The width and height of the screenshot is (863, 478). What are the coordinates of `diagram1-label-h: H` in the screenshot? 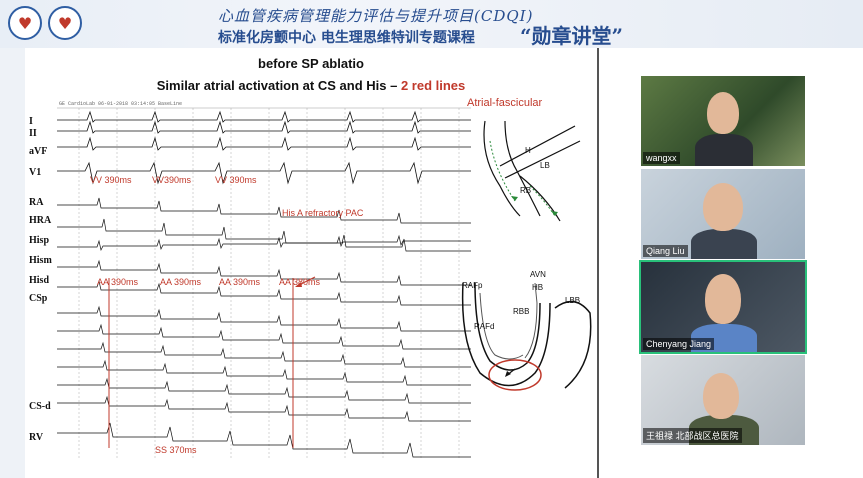 It's located at (528, 150).